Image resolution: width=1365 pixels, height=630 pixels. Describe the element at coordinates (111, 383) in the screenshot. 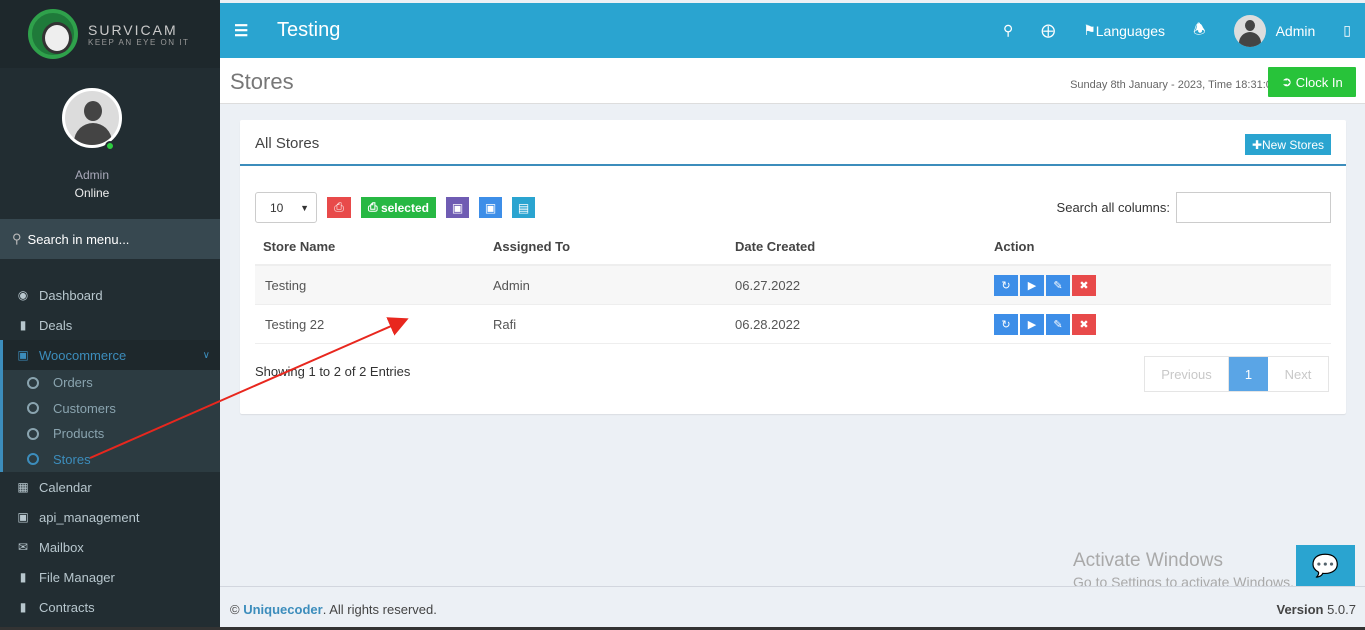

I see `sidebar-subitem-orders: Orders` at that location.